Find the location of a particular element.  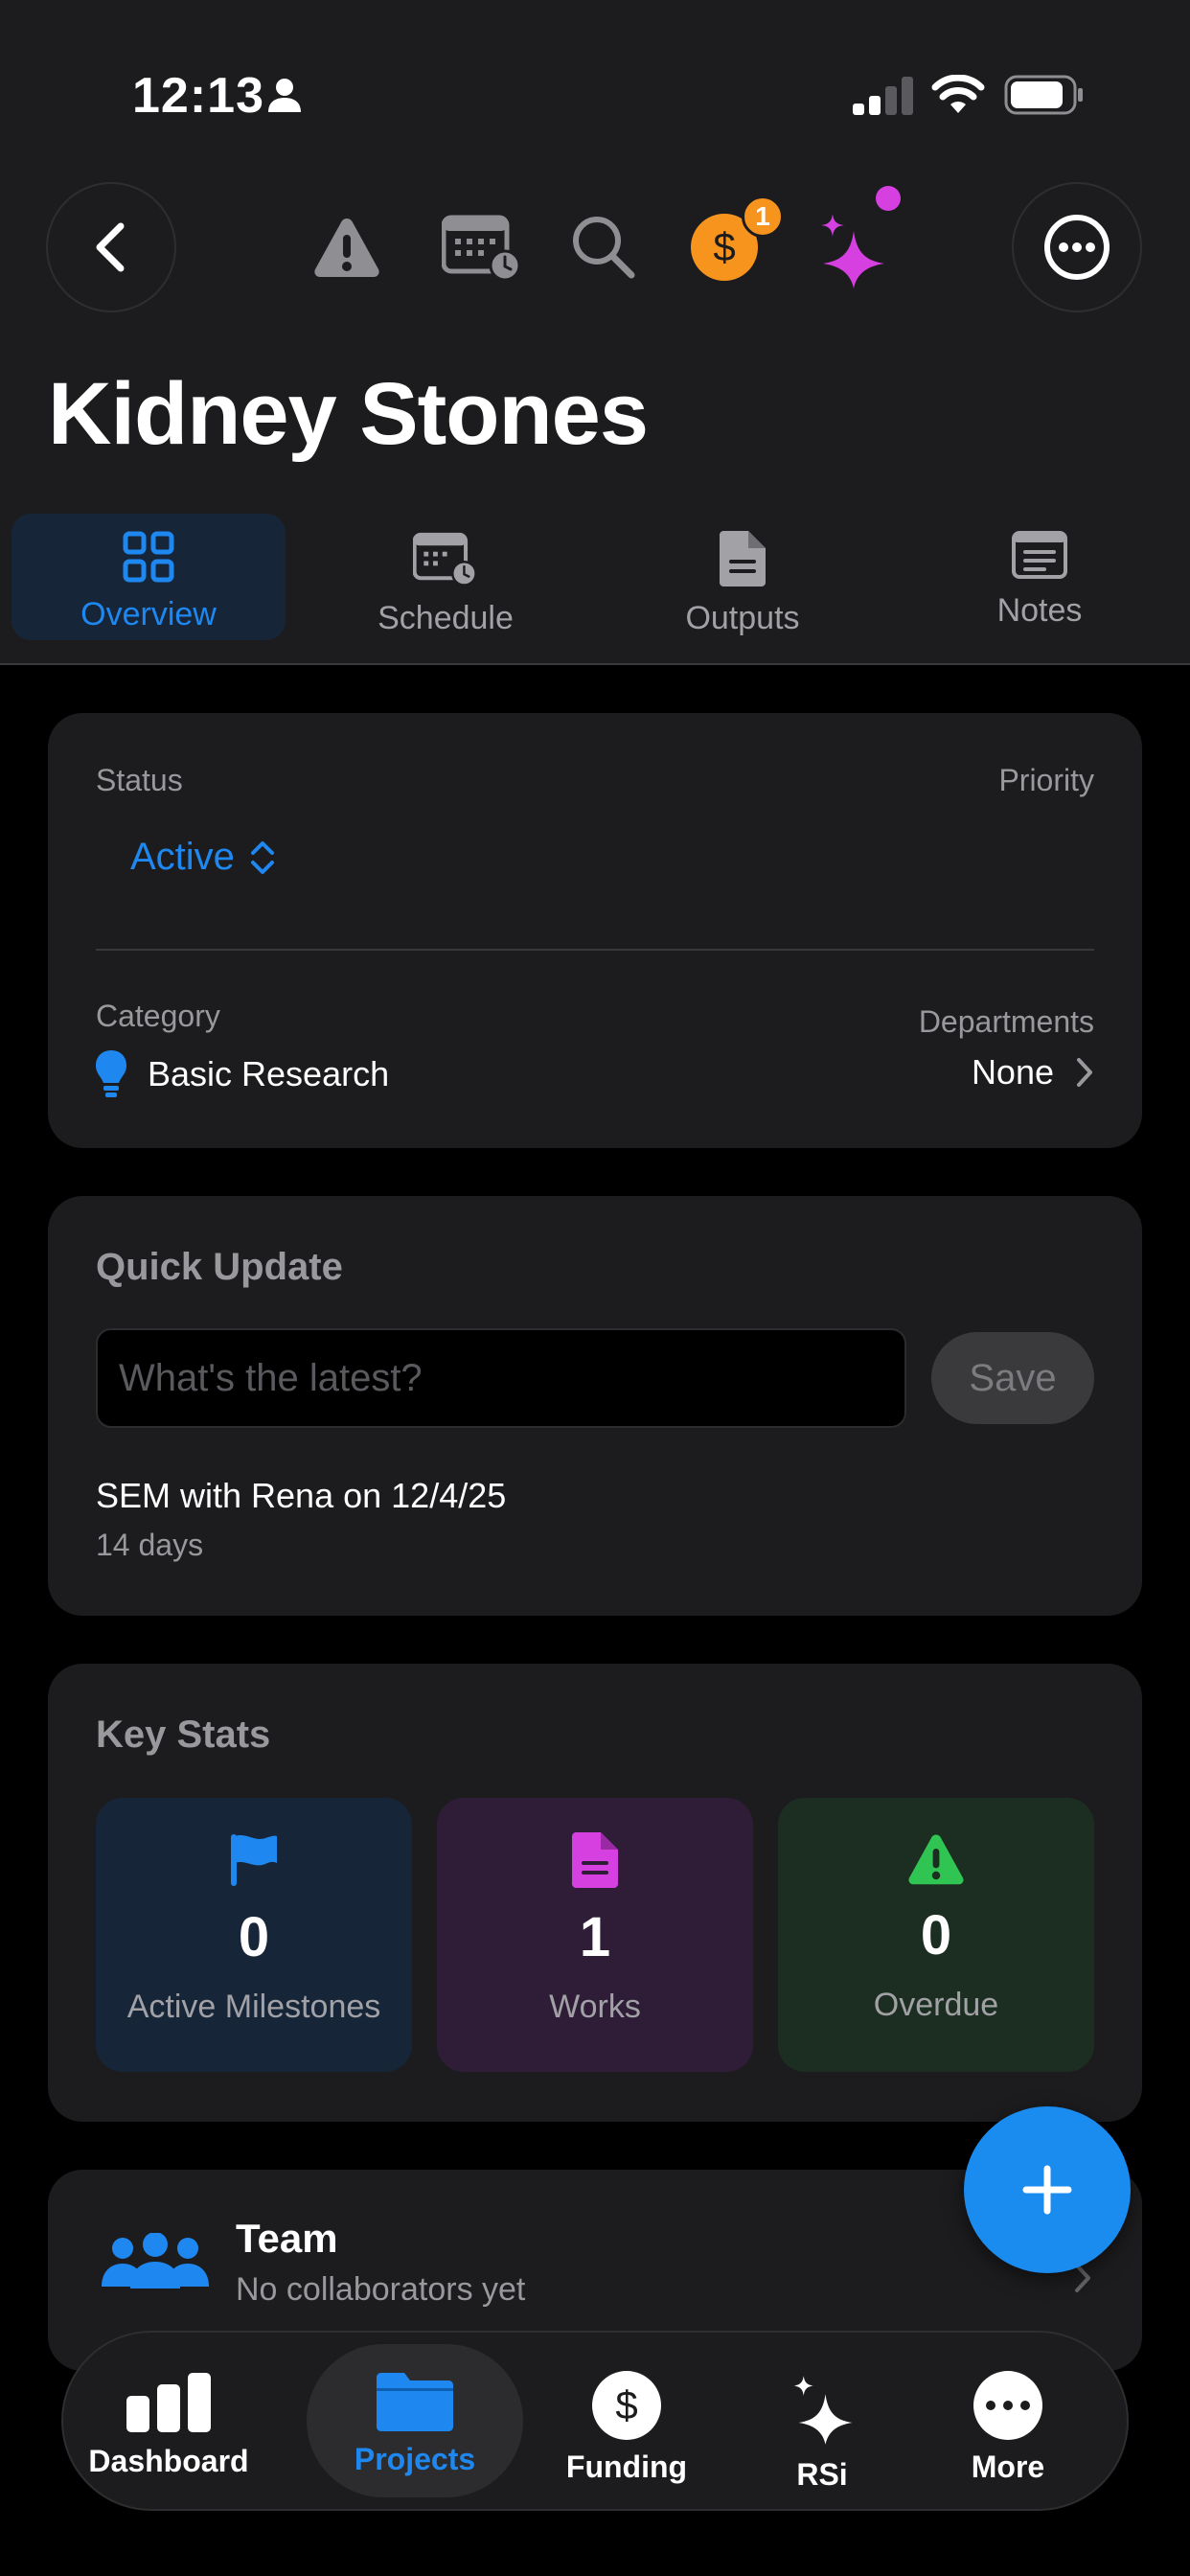

folder-icon is located at coordinates (415, 2402).